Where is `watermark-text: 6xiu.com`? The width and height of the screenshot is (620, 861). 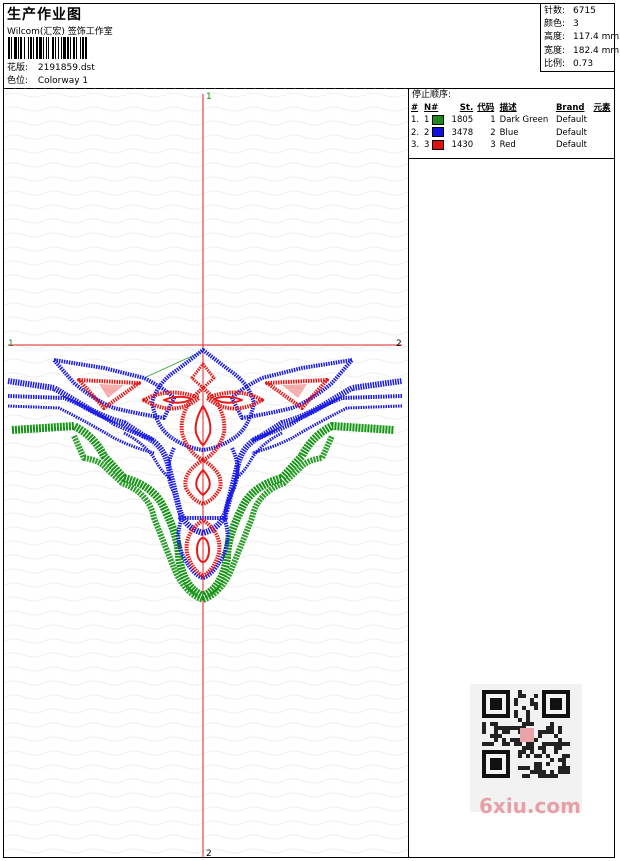 watermark-text: 6xiu.com is located at coordinates (530, 806).